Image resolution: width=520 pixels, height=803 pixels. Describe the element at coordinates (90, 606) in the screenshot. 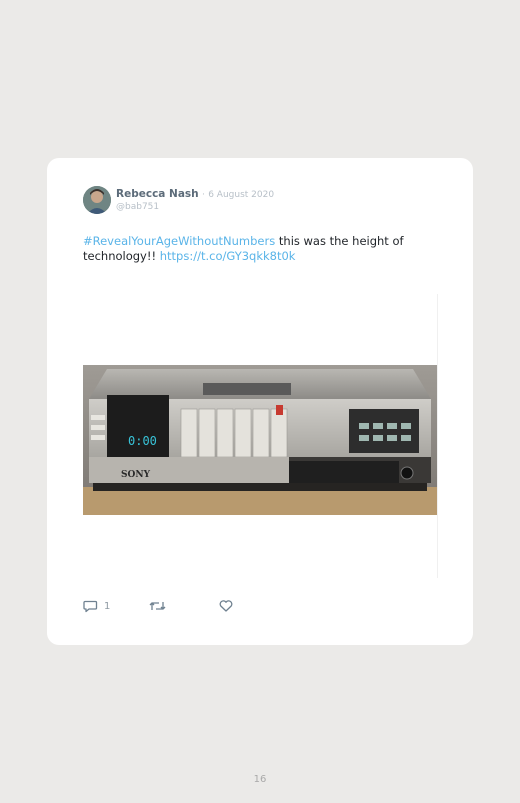

I see `reply-icon` at that location.